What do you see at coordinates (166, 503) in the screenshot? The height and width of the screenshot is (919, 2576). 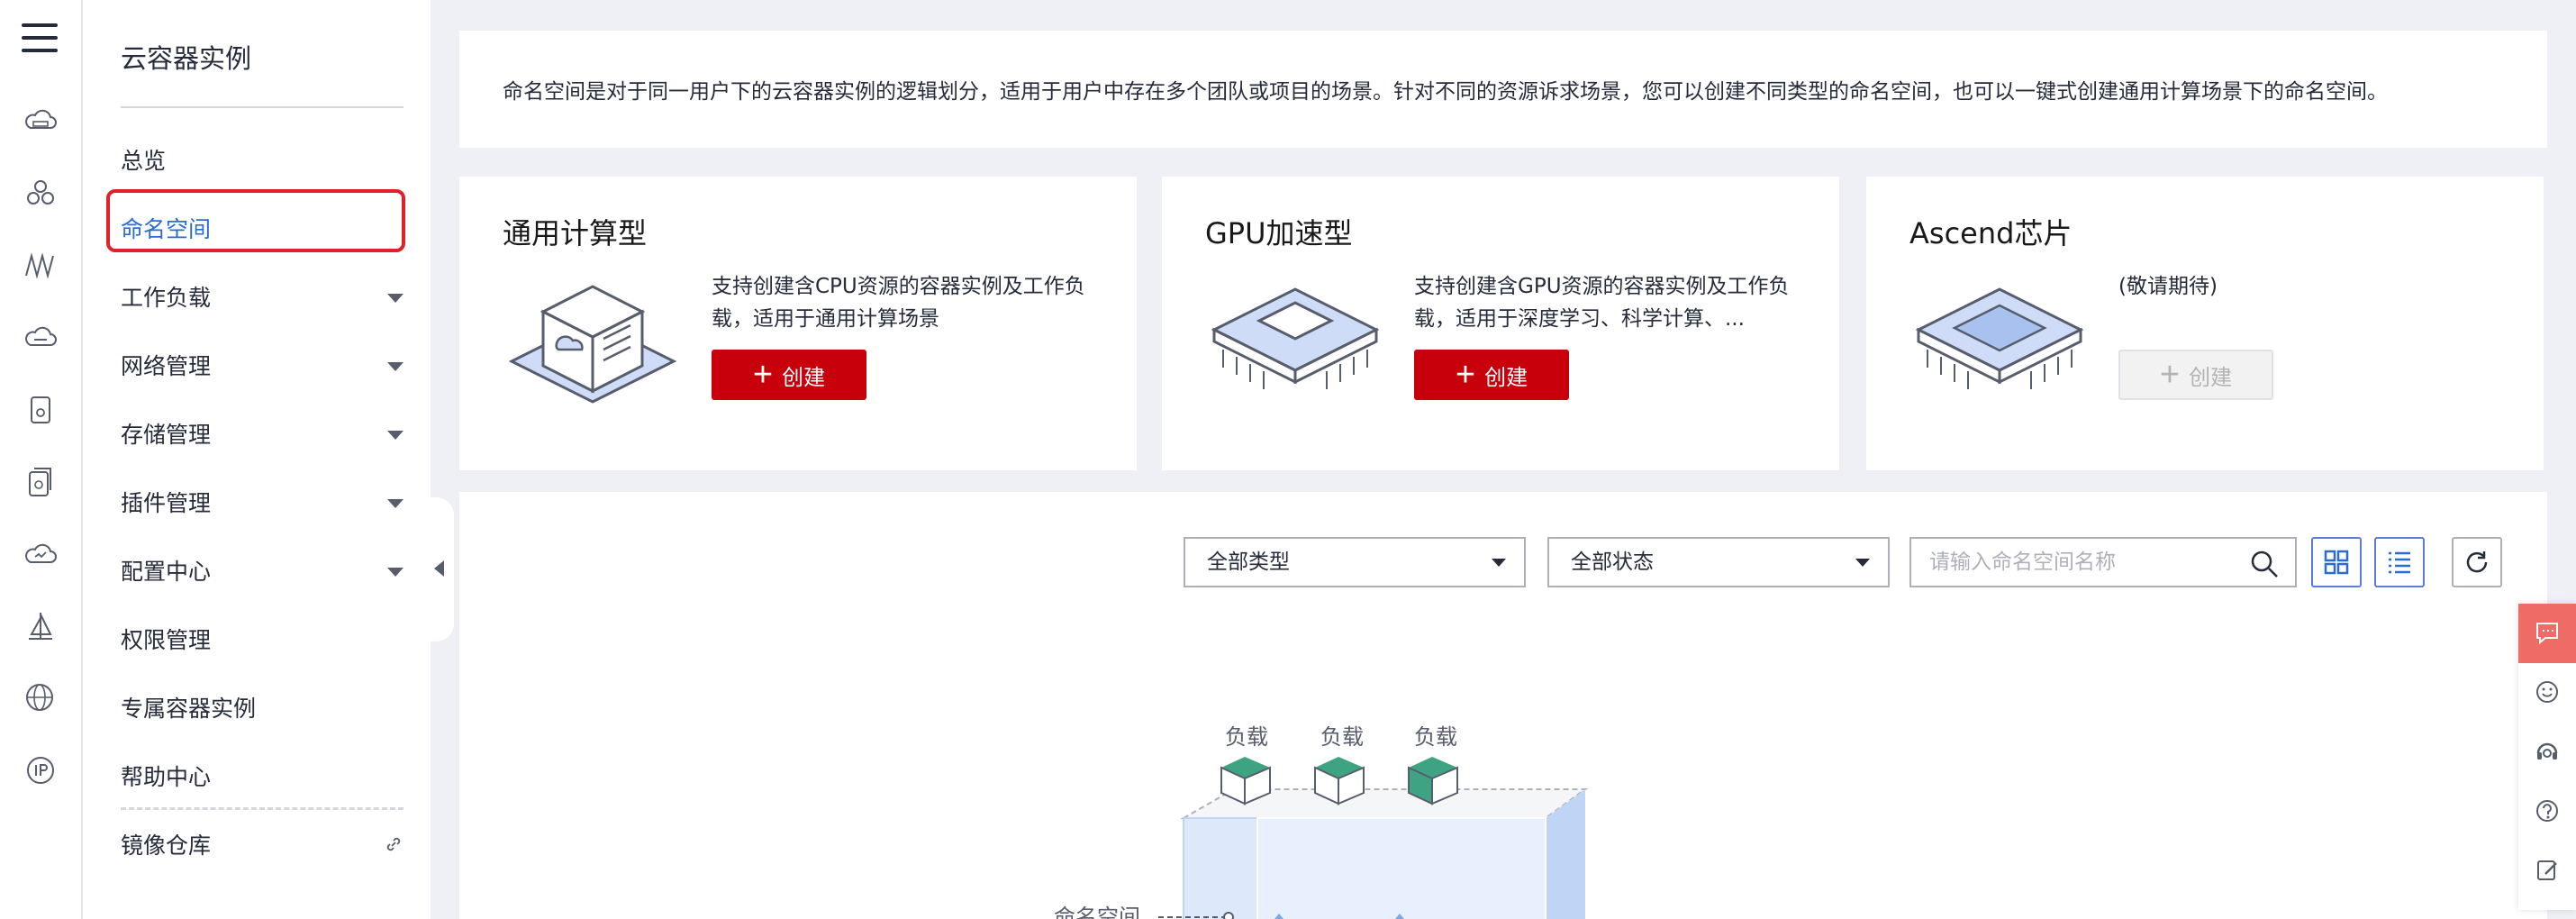 I see `sidebar-item-label: 插件管理` at bounding box center [166, 503].